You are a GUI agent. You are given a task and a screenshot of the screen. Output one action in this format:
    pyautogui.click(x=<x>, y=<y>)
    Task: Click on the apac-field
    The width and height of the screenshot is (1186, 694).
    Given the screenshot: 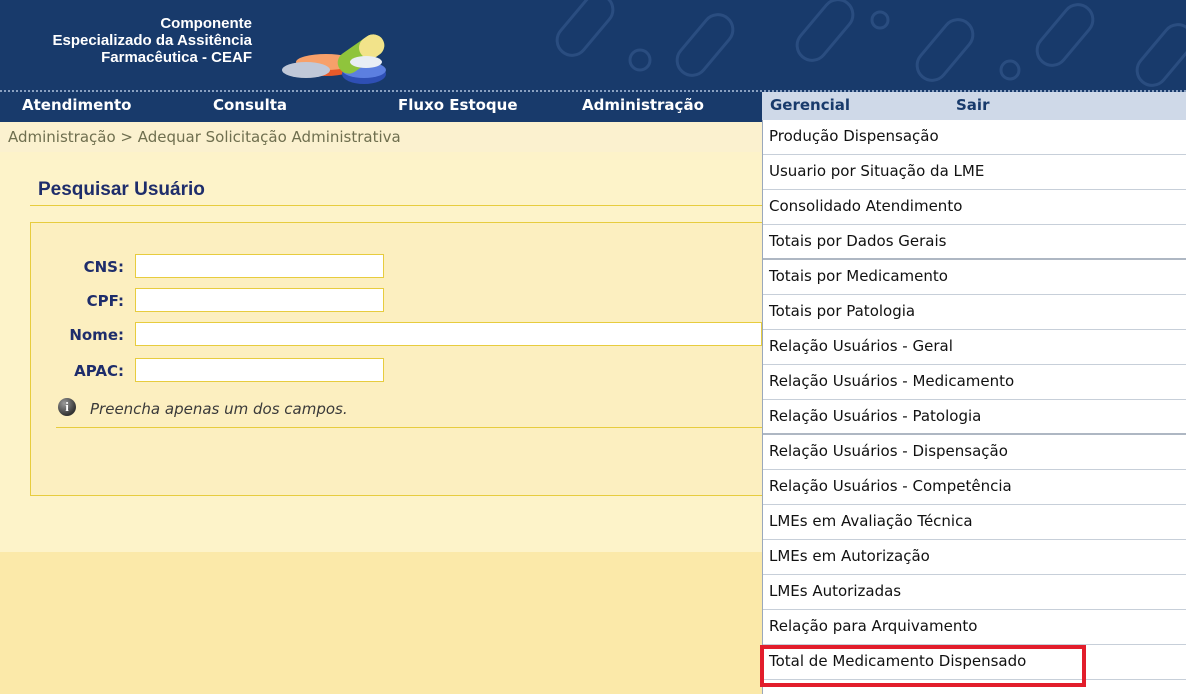 What is the action you would take?
    pyautogui.click(x=259, y=370)
    